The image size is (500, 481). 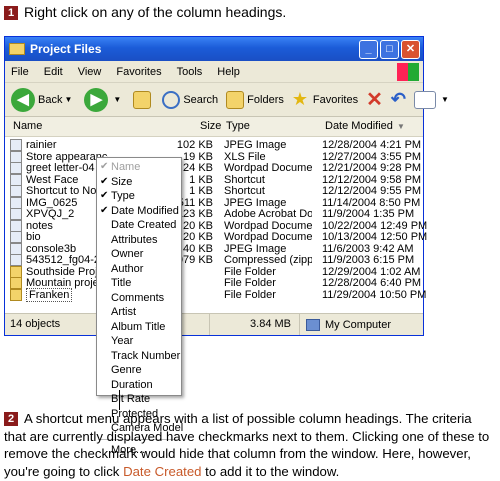 I want to click on column-headers: Name Size Type Date Modified ▼, so click(x=214, y=127).